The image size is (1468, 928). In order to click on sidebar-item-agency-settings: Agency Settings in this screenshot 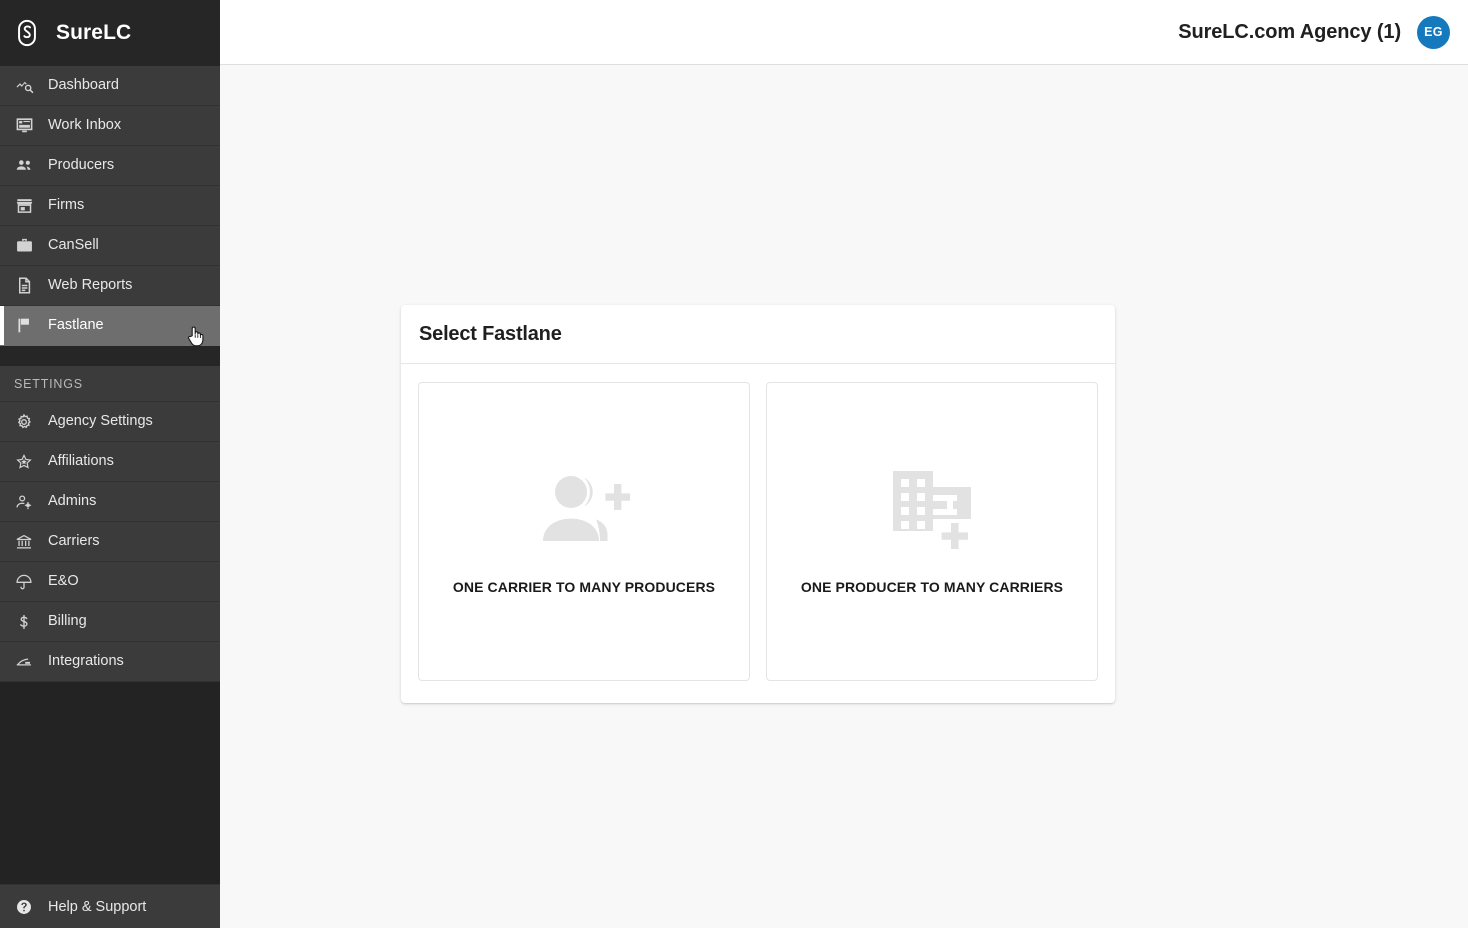, I will do `click(110, 422)`.